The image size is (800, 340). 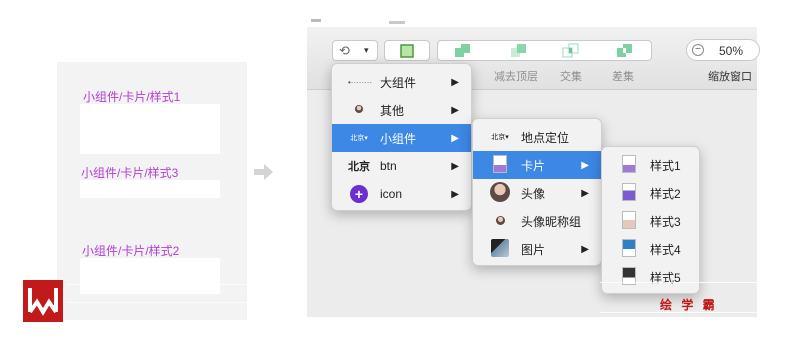 What do you see at coordinates (344, 50) in the screenshot?
I see `refresh-icon: ⟲` at bounding box center [344, 50].